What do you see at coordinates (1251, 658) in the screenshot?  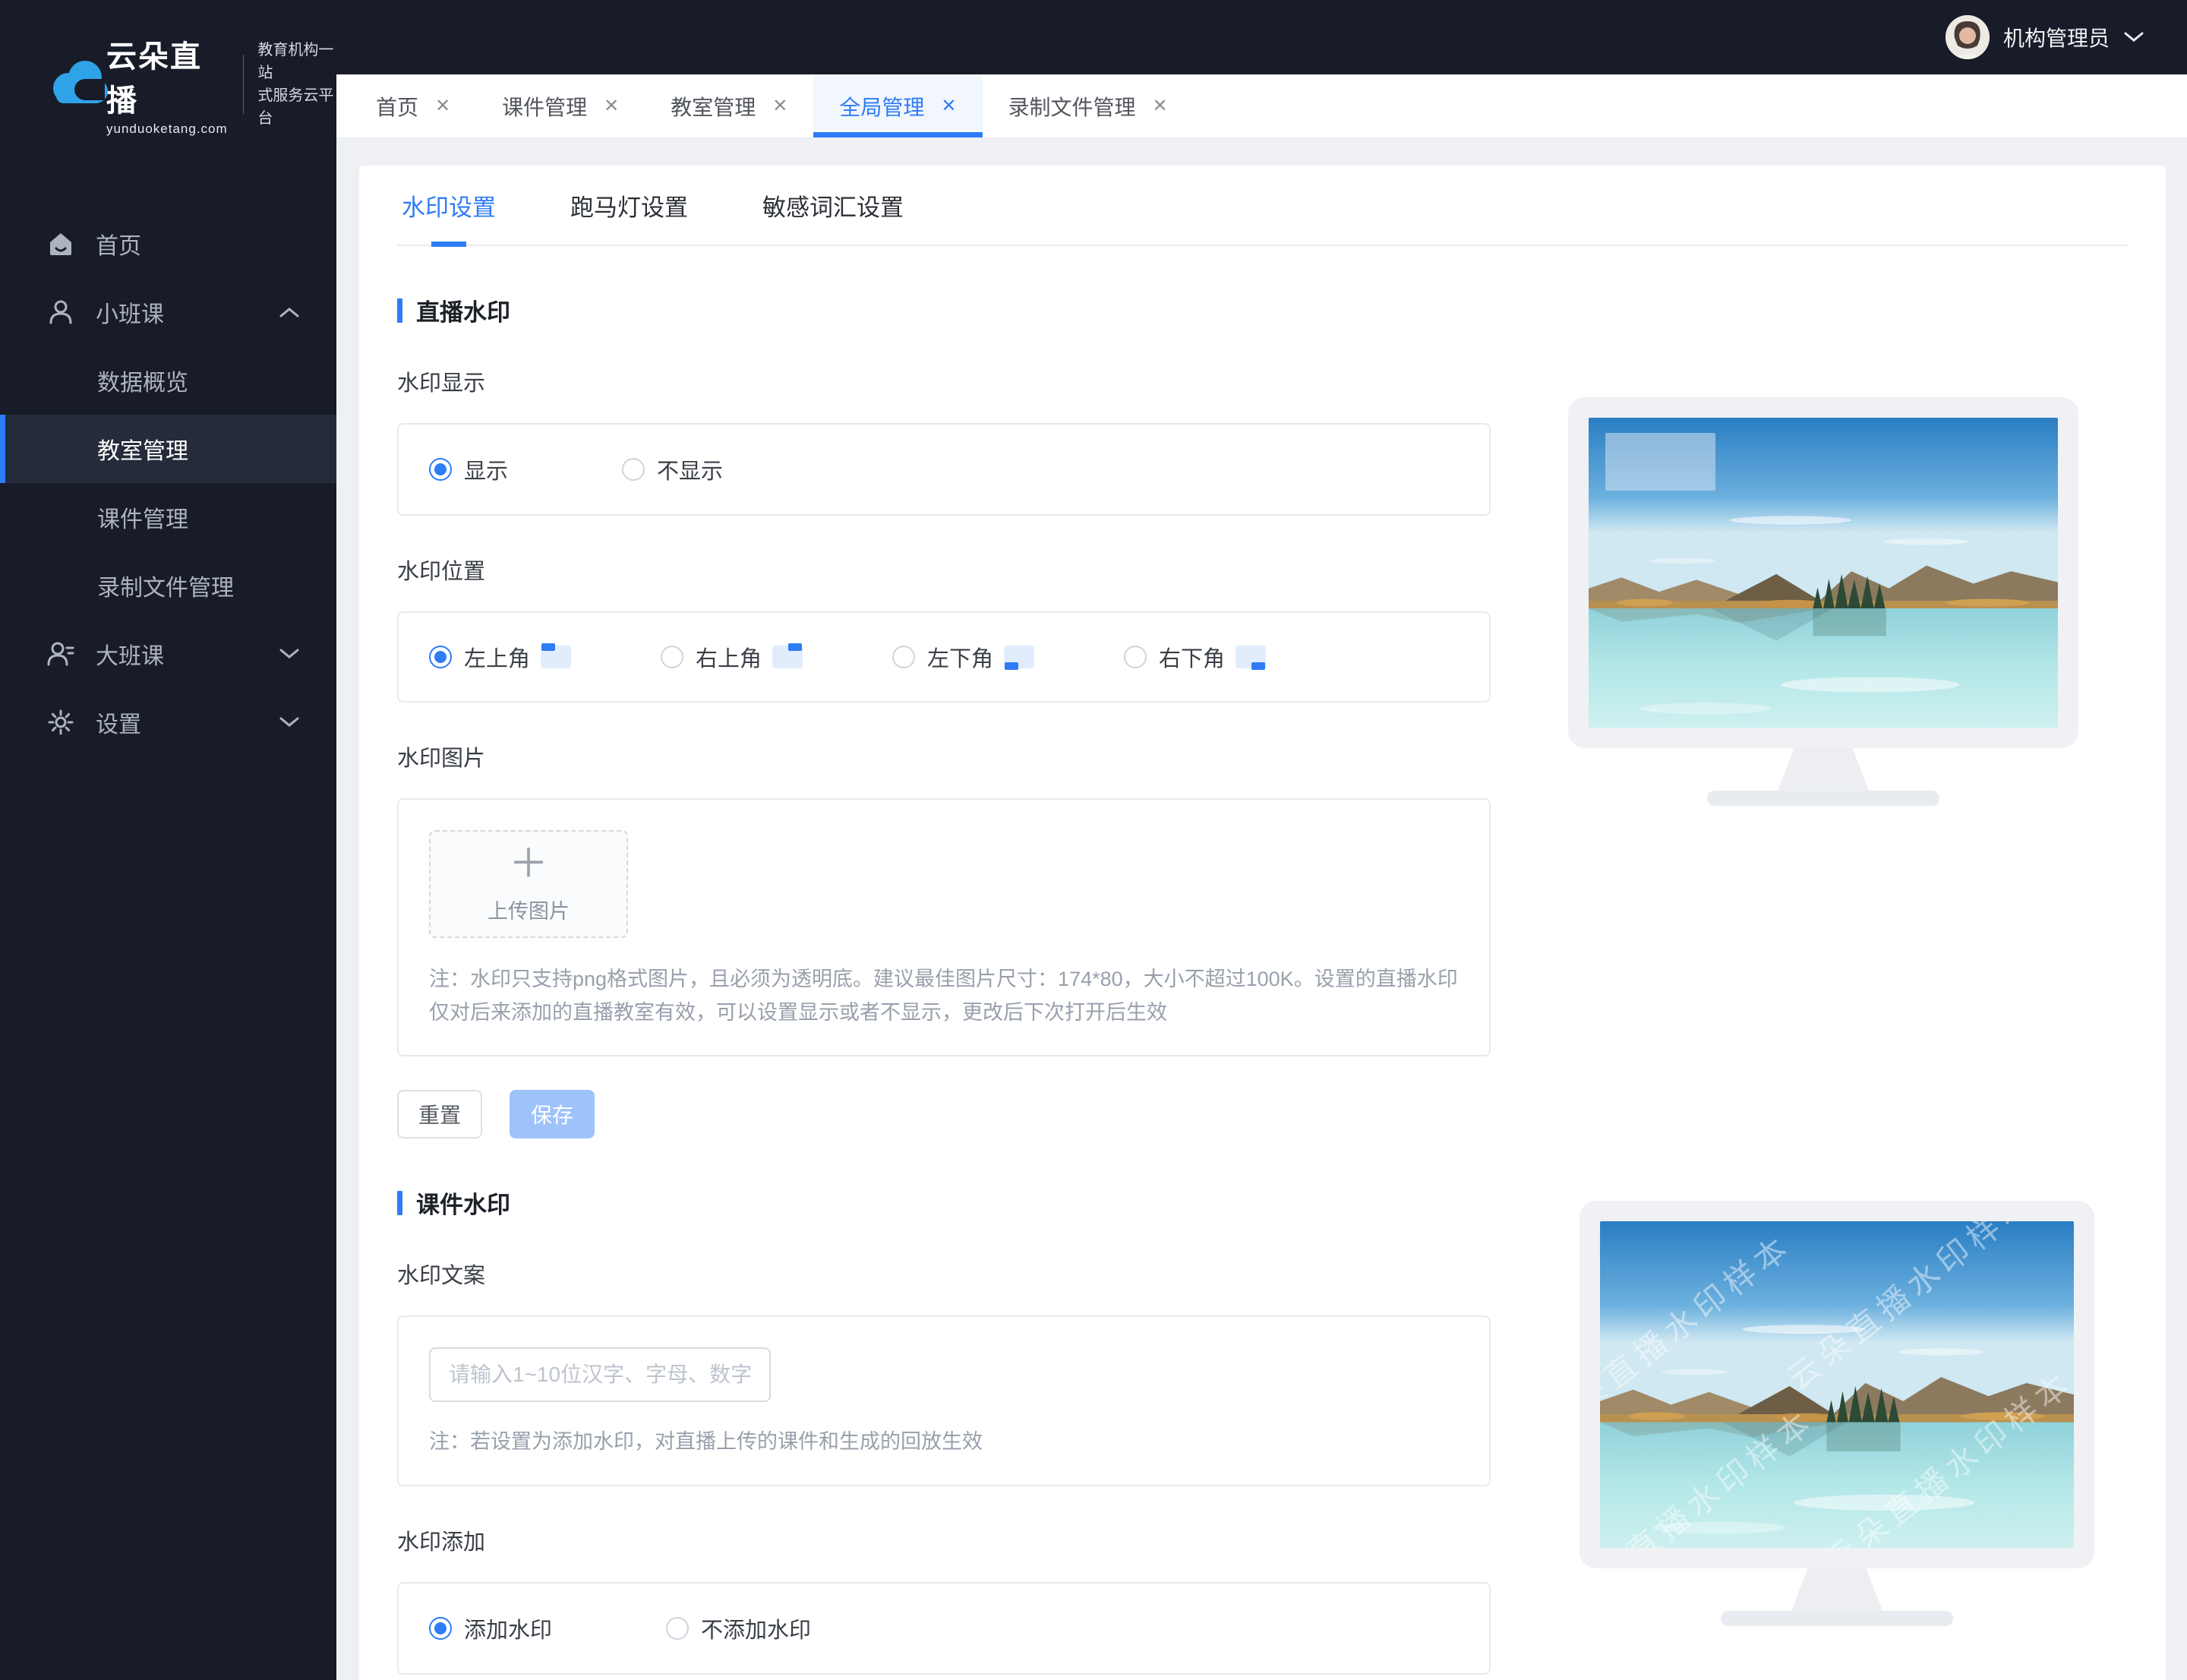 I see `position-bottom-right-icon` at bounding box center [1251, 658].